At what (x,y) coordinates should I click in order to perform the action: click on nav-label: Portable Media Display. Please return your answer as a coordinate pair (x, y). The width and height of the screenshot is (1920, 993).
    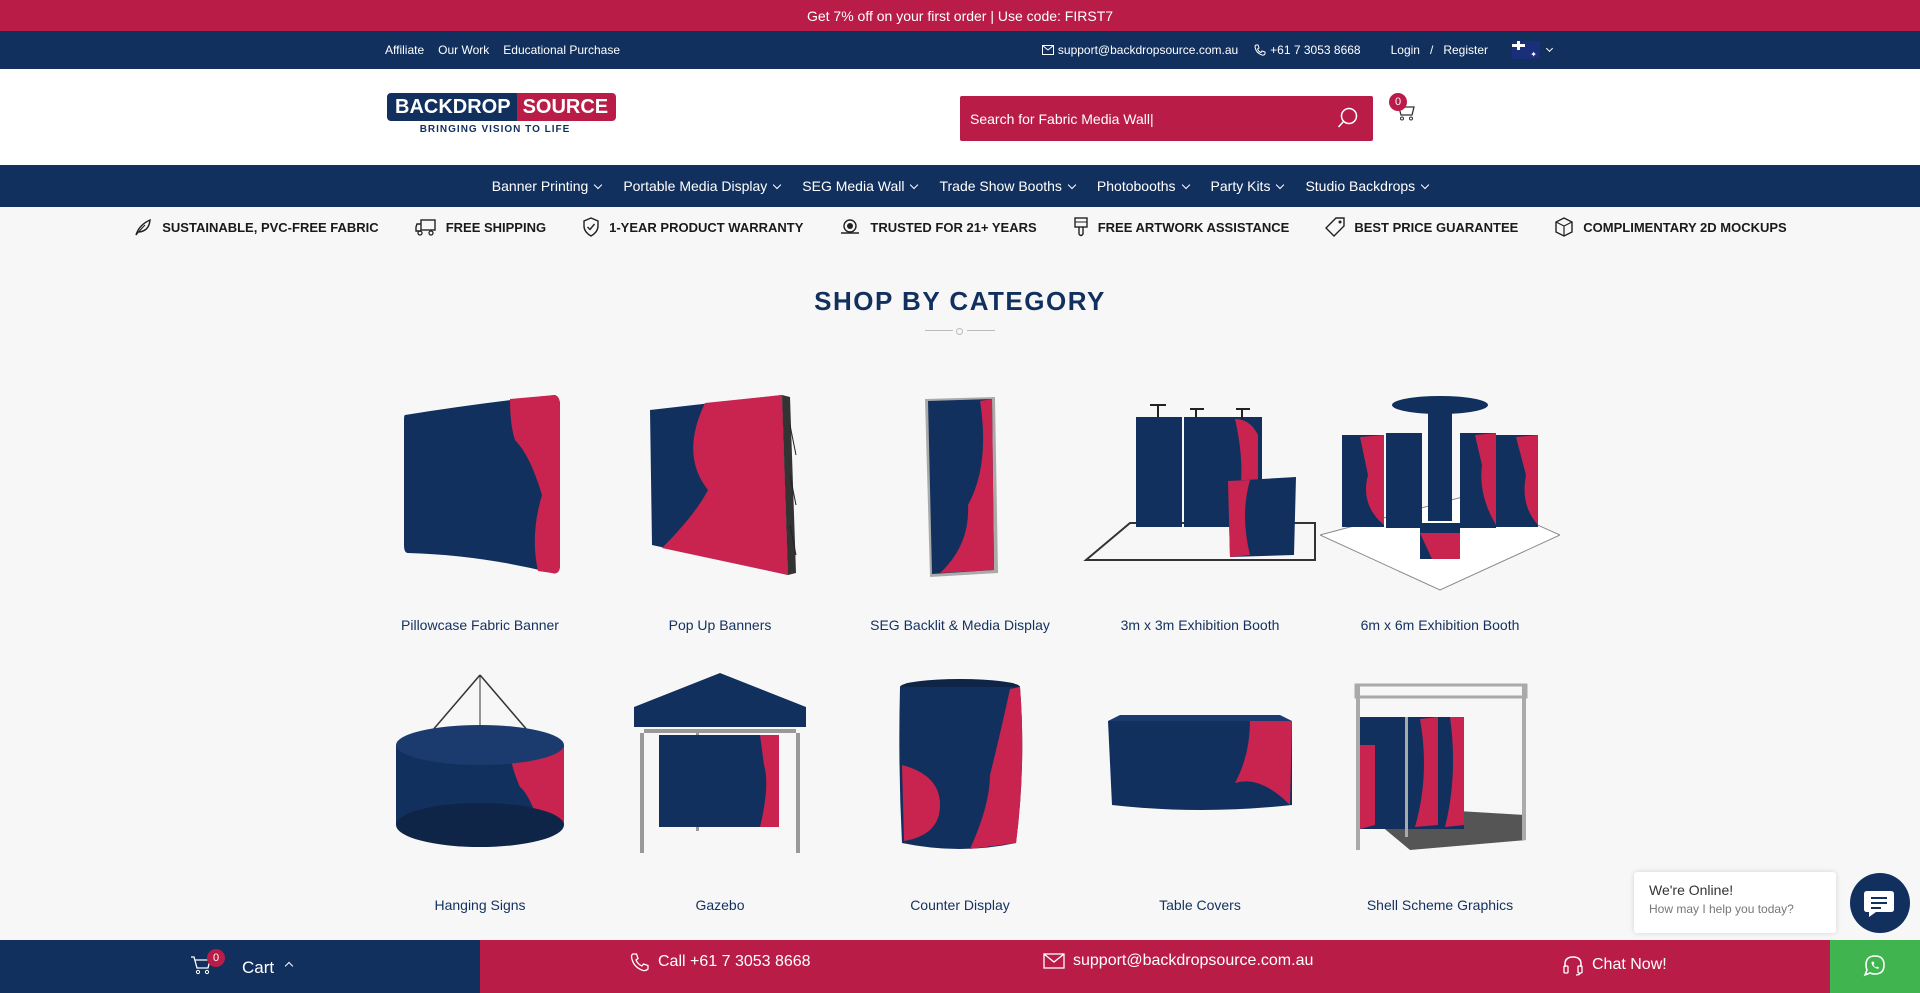
    Looking at the image, I should click on (695, 186).